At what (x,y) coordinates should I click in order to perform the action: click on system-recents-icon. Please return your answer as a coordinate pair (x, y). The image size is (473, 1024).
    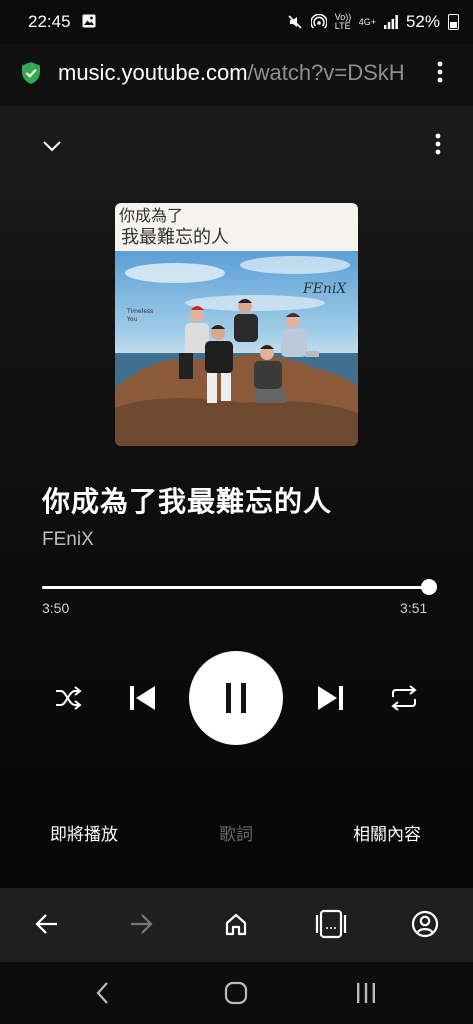
    Looking at the image, I should click on (366, 993).